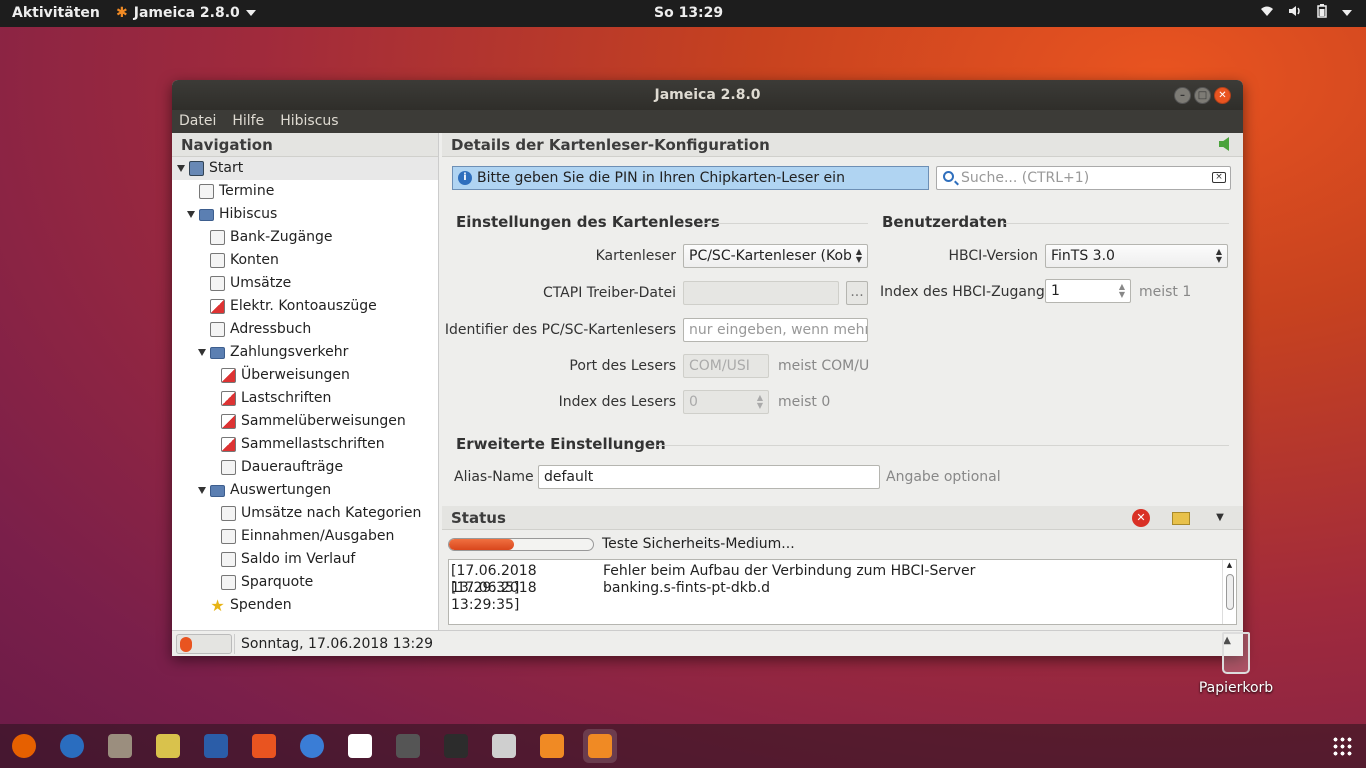  I want to click on log-scrollbar: ▲, so click(1229, 592).